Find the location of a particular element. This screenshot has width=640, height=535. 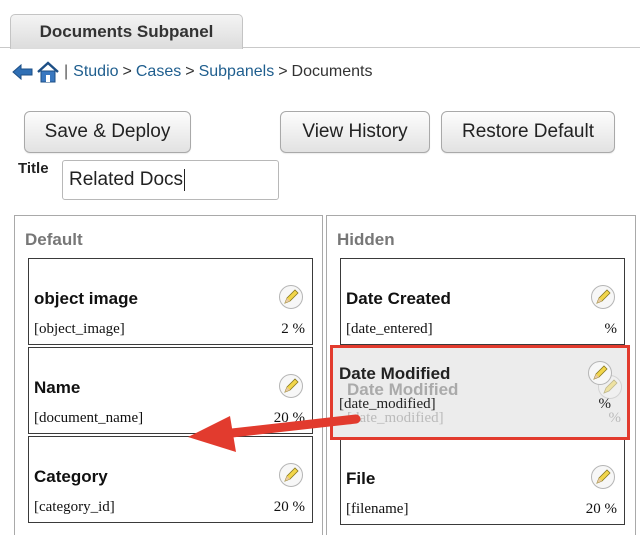

breadcrumb-cases-link: Cases is located at coordinates (158, 72).